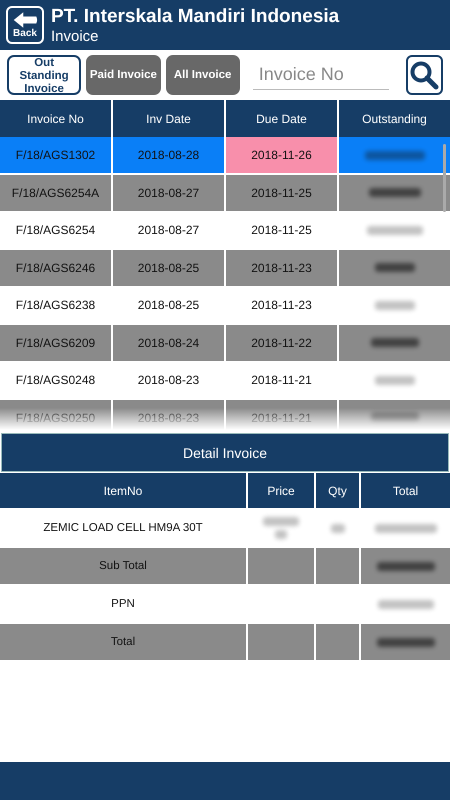 Image resolution: width=450 pixels, height=800 pixels. Describe the element at coordinates (394, 118) in the screenshot. I see `column-header: Outstanding` at that location.